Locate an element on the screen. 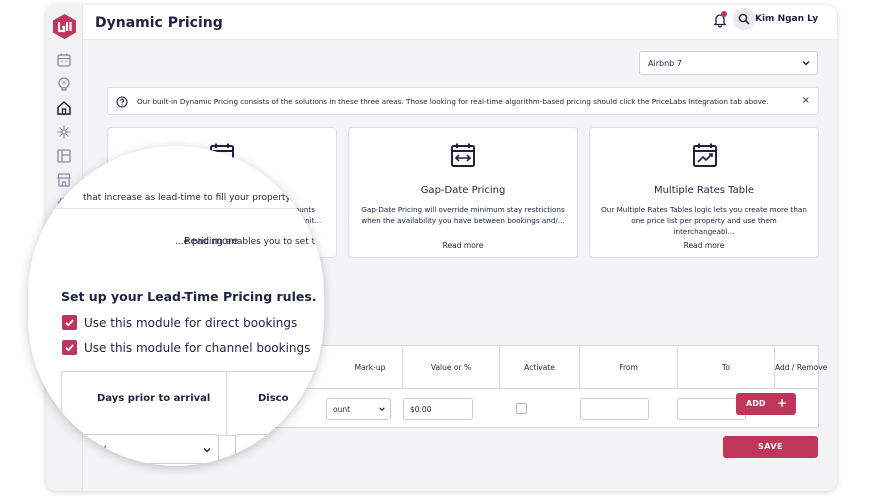 The width and height of the screenshot is (882, 496). layout-icon is located at coordinates (64, 156).